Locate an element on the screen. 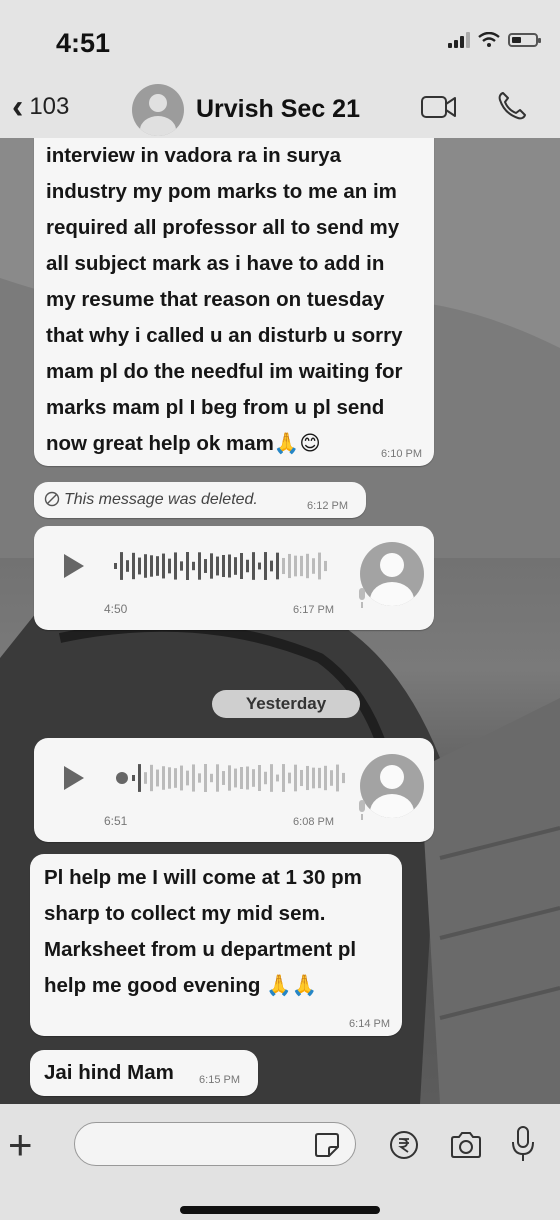 Image resolution: width=560 pixels, height=1220 pixels. message-time: 6:12 PM is located at coordinates (327, 506).